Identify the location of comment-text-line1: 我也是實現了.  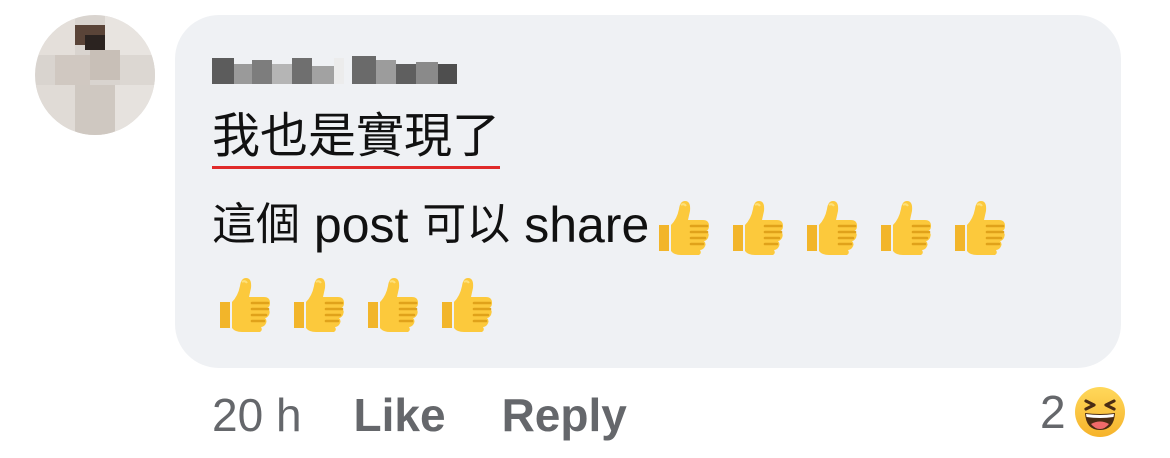
(356, 137).